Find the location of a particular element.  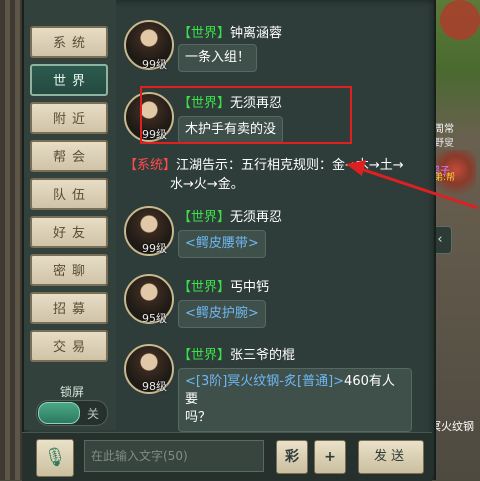

chat-input is located at coordinates (174, 456).